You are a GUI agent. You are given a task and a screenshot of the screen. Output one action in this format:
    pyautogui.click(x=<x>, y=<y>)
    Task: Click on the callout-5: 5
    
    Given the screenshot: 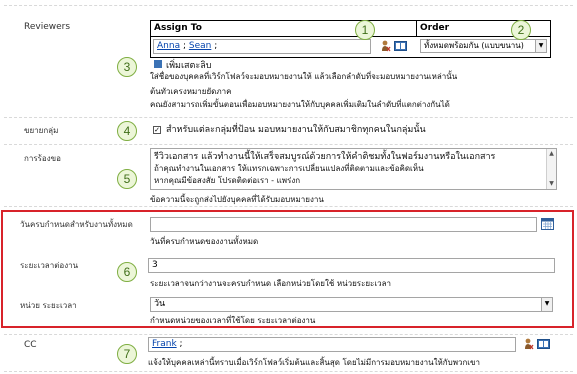 What is the action you would take?
    pyautogui.click(x=127, y=179)
    